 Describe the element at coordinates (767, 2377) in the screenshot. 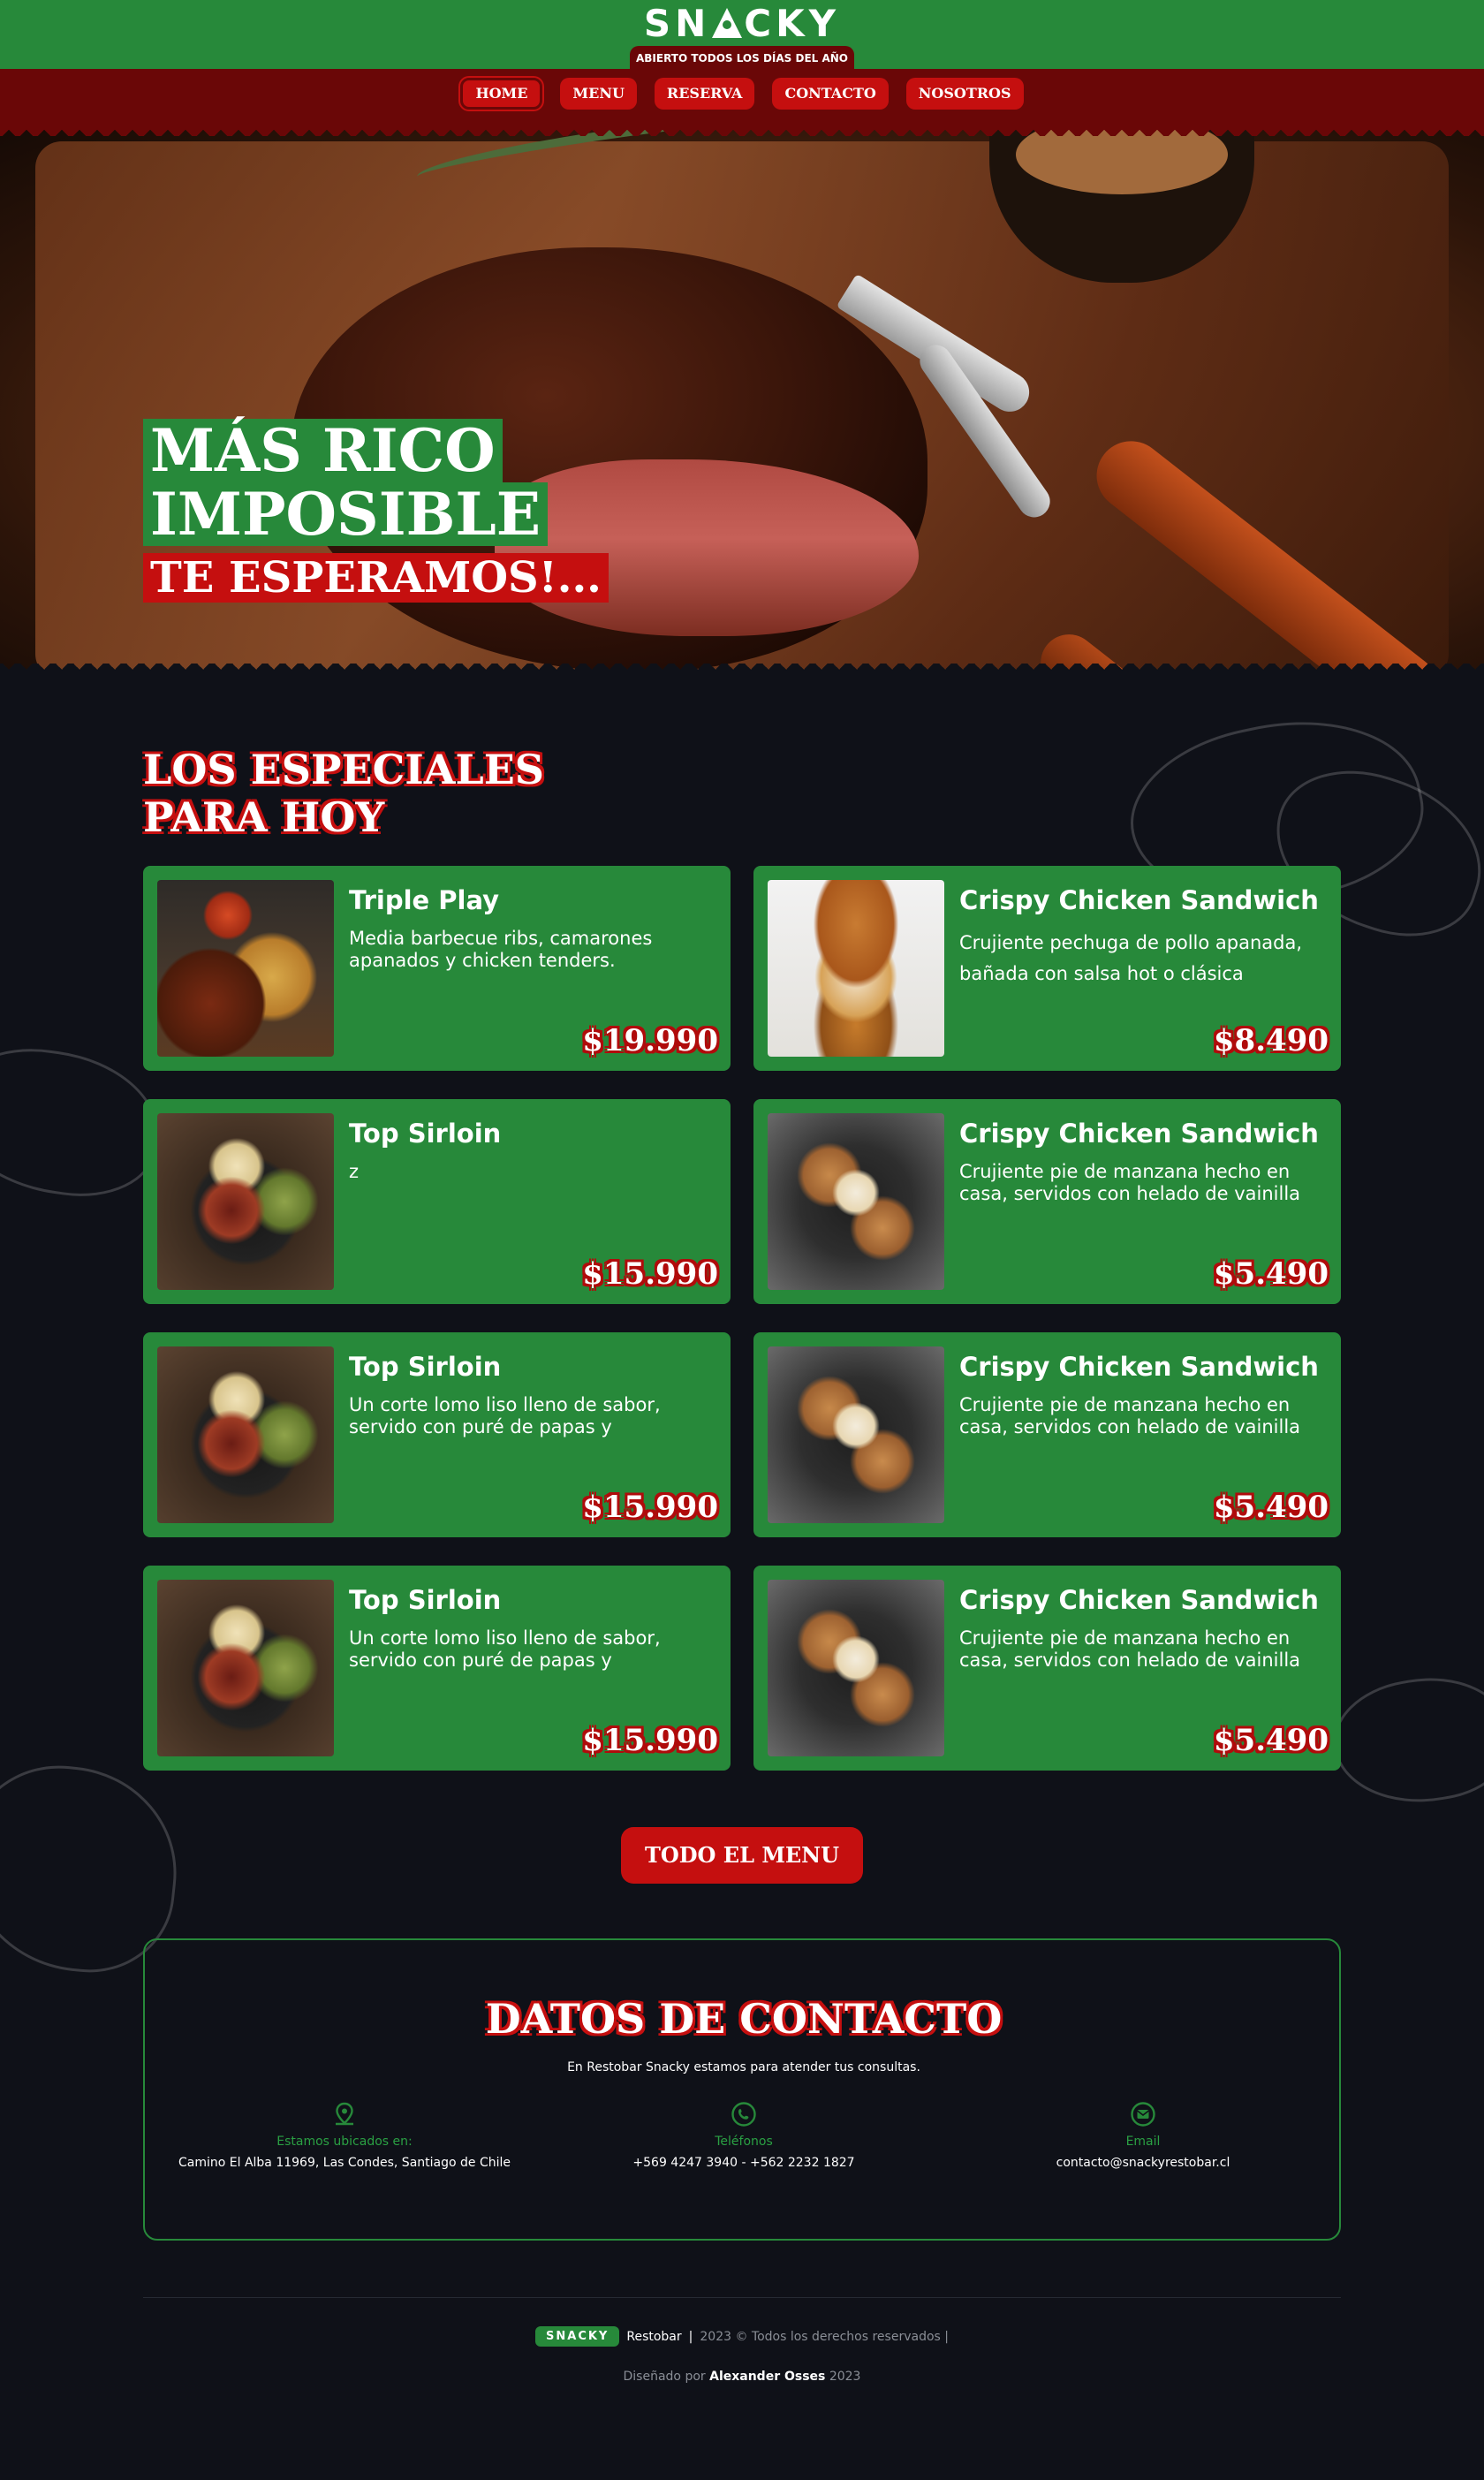

I see `footer-credit-author: Alexander Osses` at that location.